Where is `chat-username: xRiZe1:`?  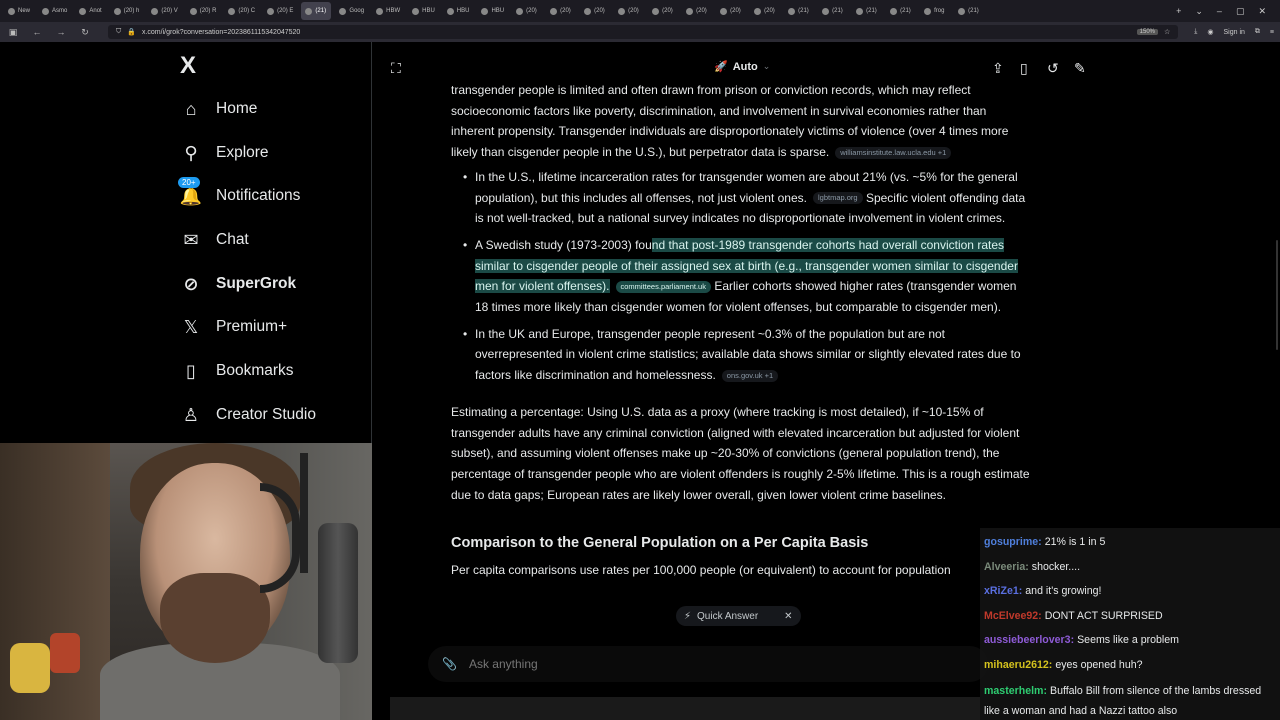 chat-username: xRiZe1: is located at coordinates (1003, 591).